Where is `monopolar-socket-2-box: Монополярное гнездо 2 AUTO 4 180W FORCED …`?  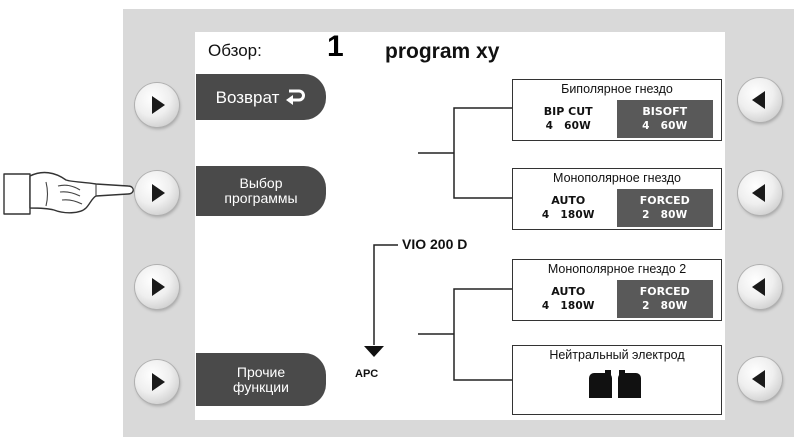 monopolar-socket-2-box: Монополярное гнездо 2 AUTO 4 180W FORCED … is located at coordinates (617, 290).